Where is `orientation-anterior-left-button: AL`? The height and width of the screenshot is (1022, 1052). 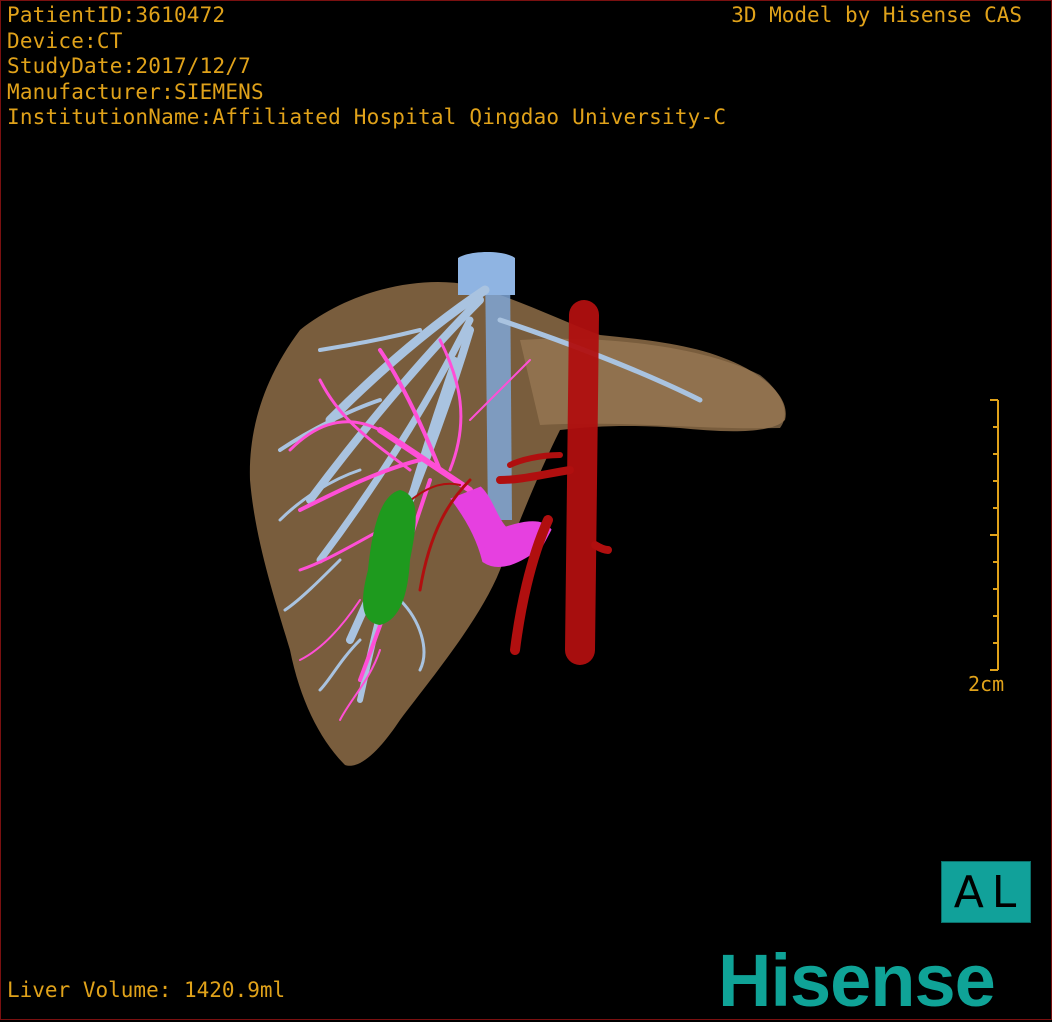
orientation-anterior-left-button: AL is located at coordinates (986, 892).